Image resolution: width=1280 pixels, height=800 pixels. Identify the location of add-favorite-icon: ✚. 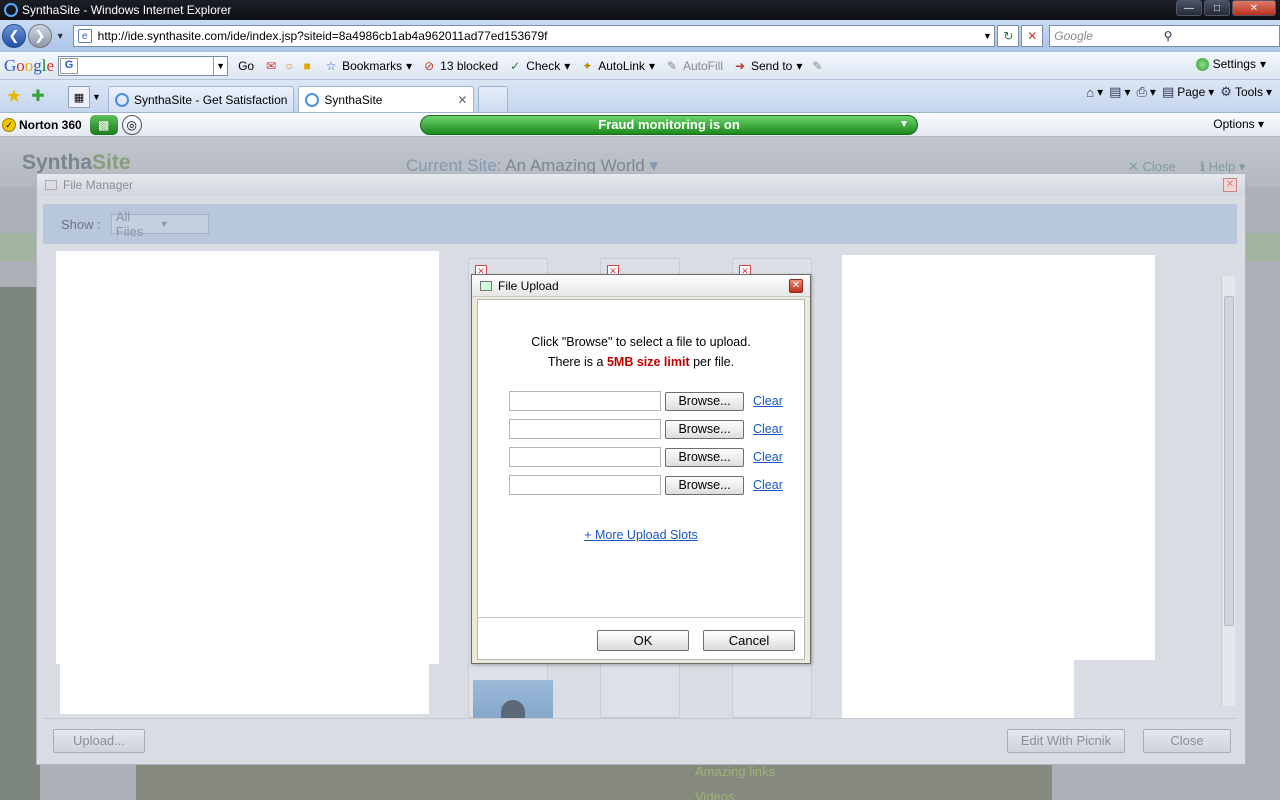
(38, 96).